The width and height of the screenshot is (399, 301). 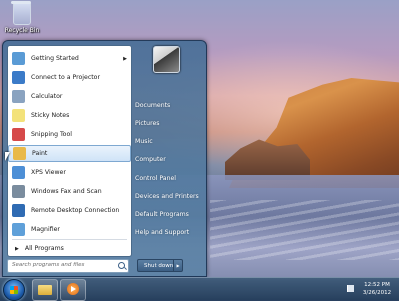 I want to click on shutdown-button: Shut down ▶, so click(x=160, y=265).